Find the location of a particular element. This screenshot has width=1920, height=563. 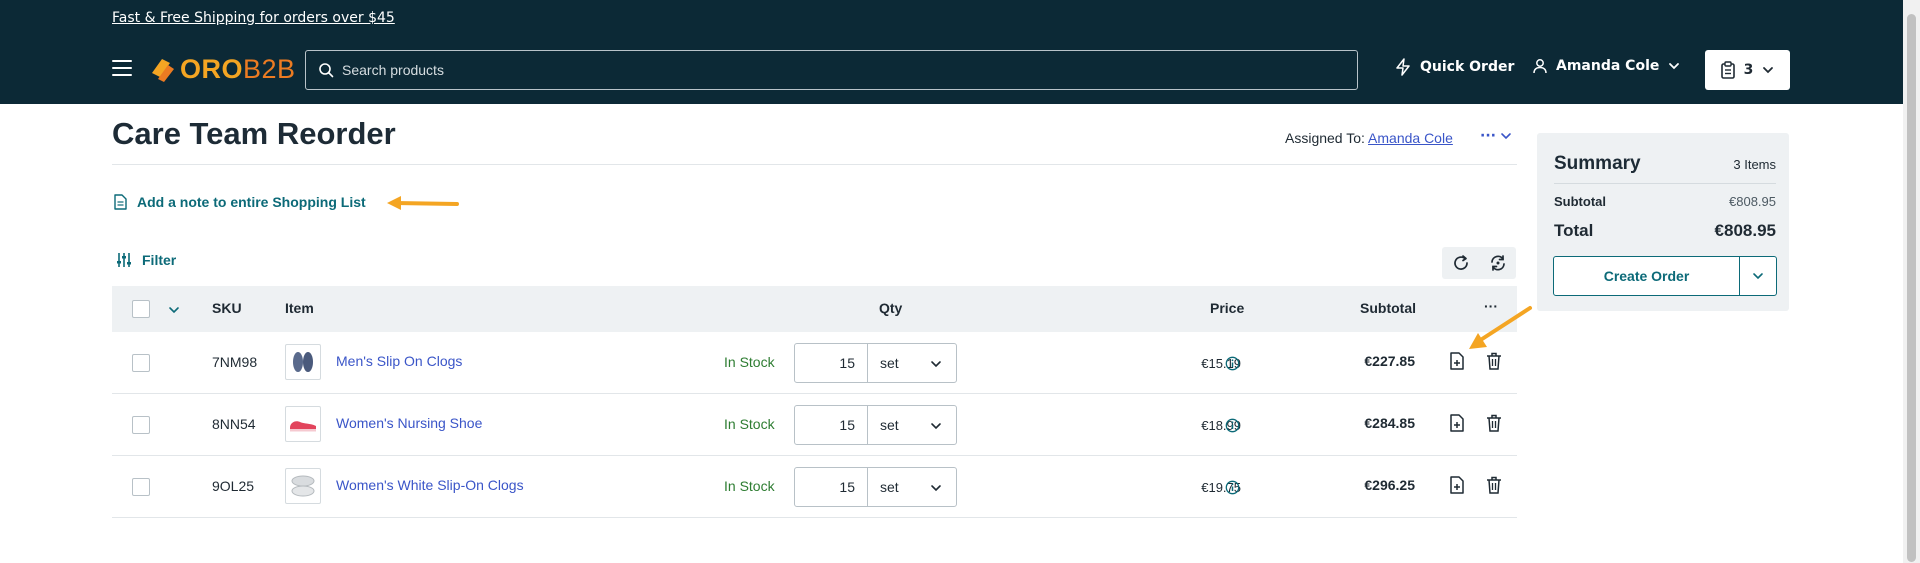

filter-icon is located at coordinates (124, 260).